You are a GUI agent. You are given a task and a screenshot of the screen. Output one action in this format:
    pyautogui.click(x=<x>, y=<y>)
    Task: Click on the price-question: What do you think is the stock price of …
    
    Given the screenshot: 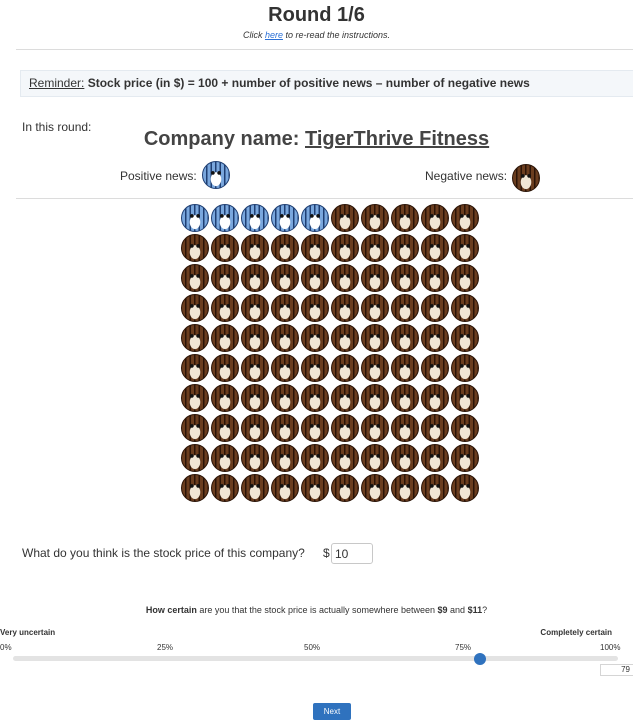 What is the action you would take?
    pyautogui.click(x=163, y=553)
    